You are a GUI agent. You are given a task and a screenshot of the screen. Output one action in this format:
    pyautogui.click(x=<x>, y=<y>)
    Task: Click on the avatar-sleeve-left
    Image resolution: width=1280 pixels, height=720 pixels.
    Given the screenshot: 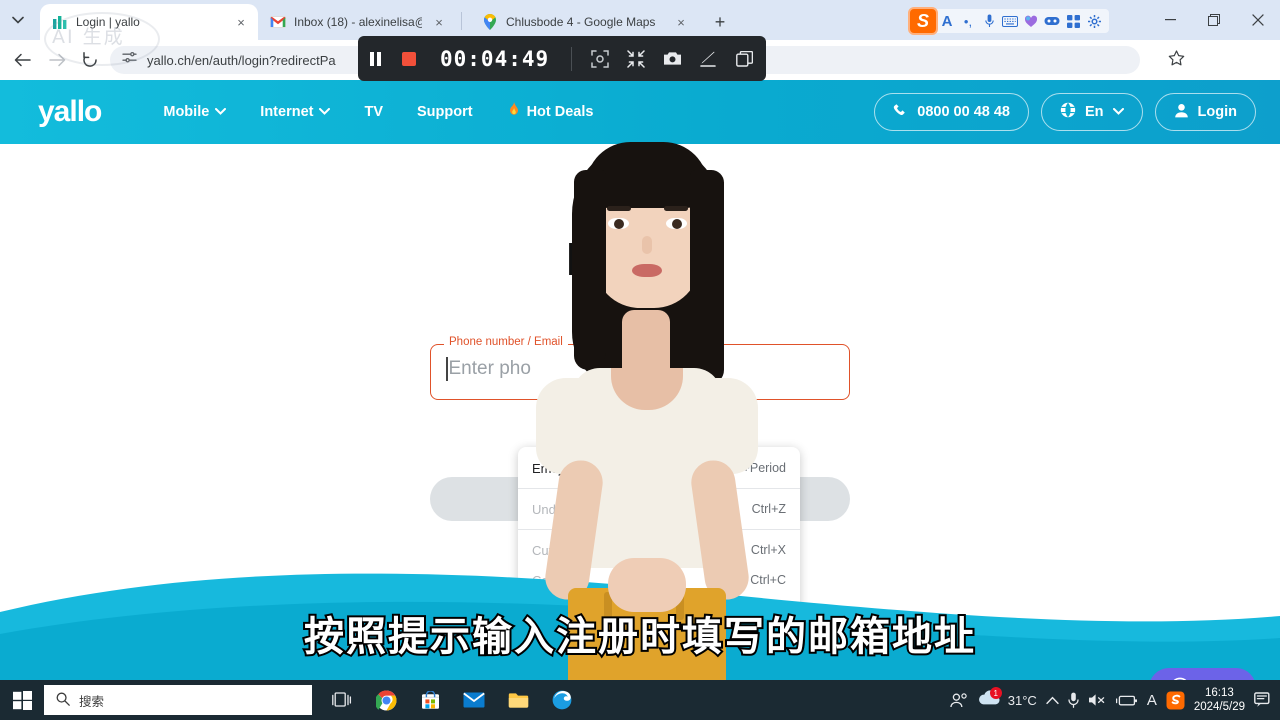 What is the action you would take?
    pyautogui.click(x=564, y=426)
    